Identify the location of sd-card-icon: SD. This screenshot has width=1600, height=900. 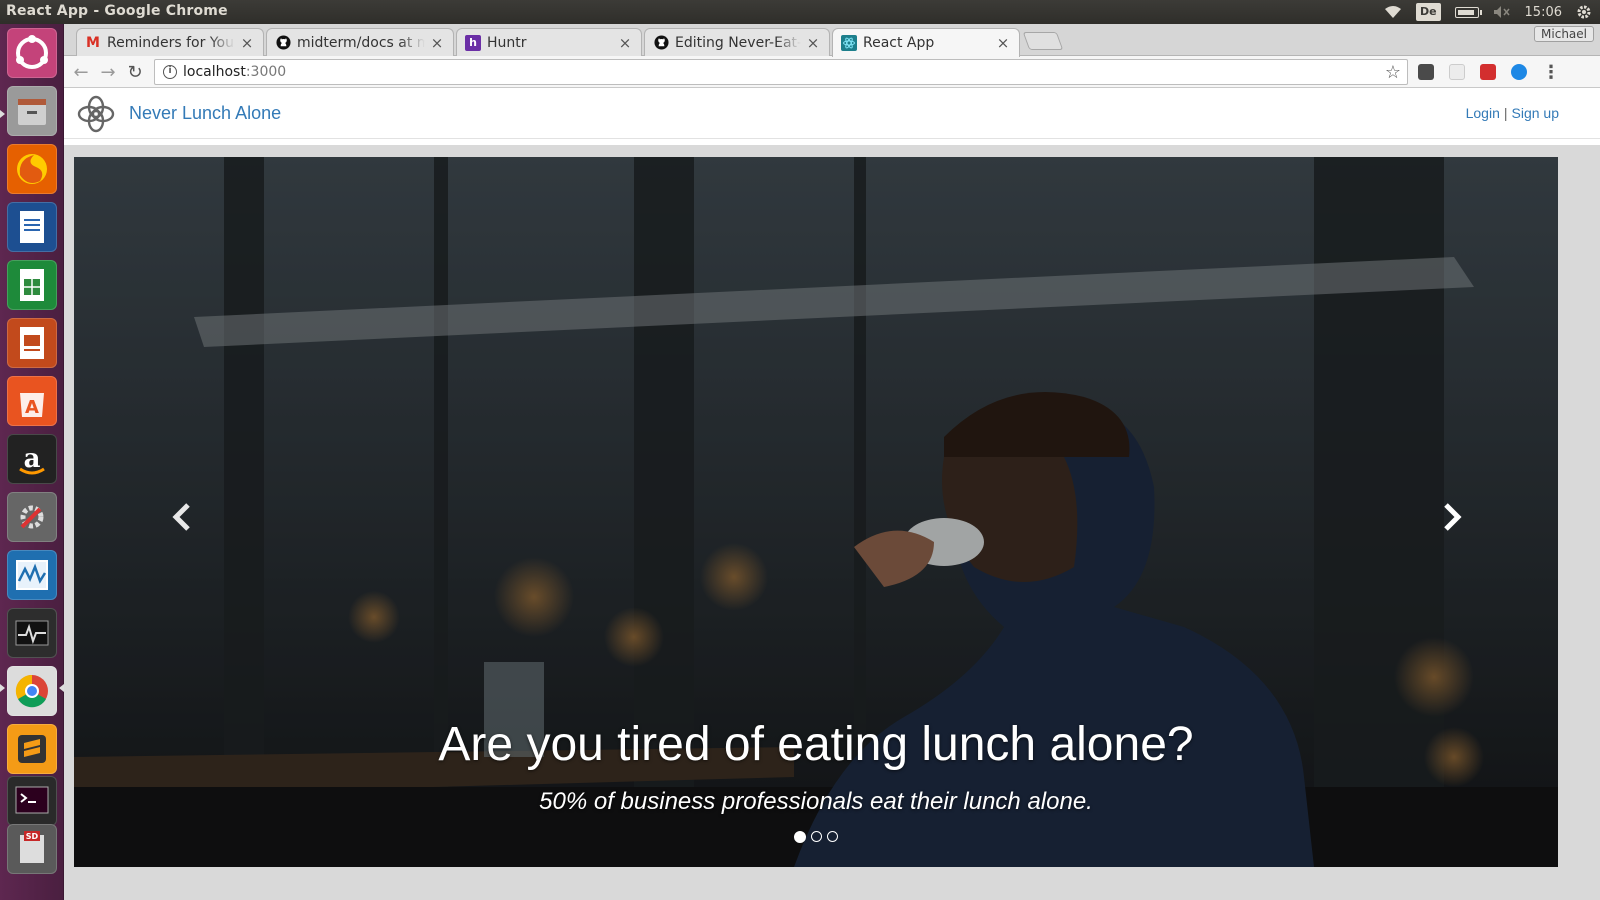
(32, 849).